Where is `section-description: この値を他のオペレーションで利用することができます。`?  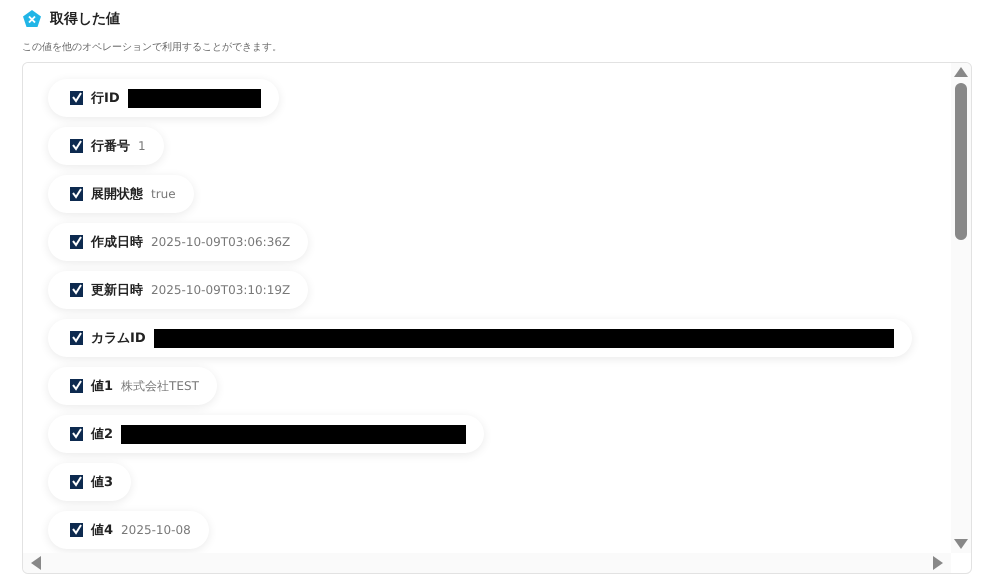 section-description: この値を他のオペレーションで利用することができます。 is located at coordinates (152, 47).